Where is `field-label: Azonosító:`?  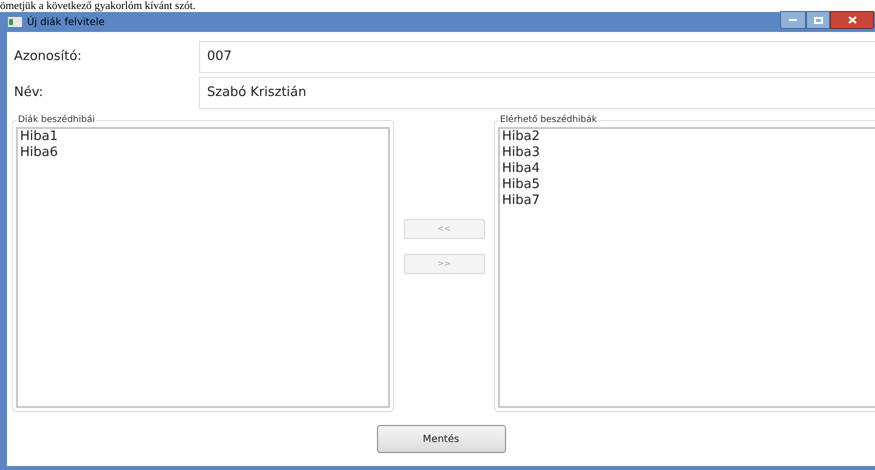 field-label: Azonosító: is located at coordinates (48, 57).